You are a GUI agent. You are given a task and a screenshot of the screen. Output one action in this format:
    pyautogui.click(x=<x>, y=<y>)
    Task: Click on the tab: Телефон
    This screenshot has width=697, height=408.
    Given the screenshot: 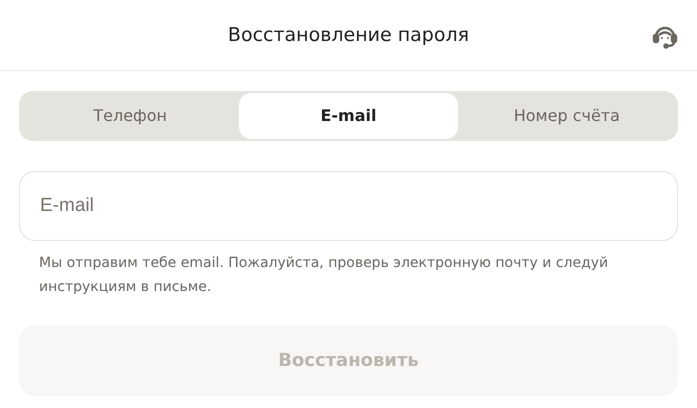 What is the action you would take?
    pyautogui.click(x=130, y=116)
    